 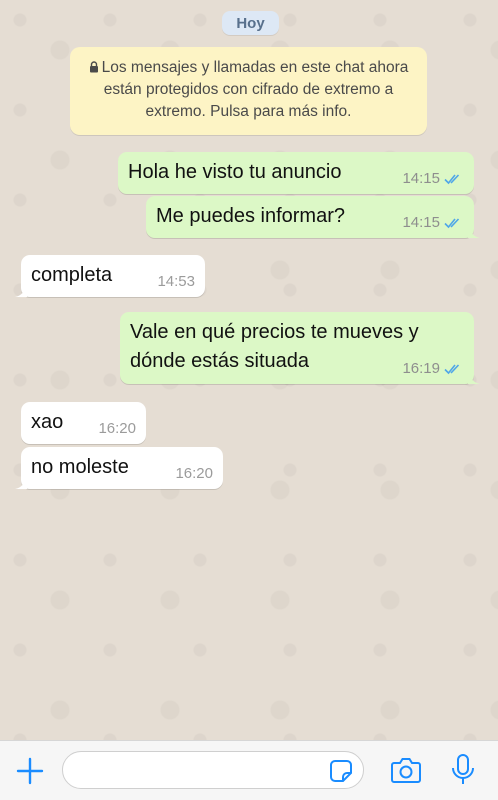 What do you see at coordinates (274, 332) in the screenshot?
I see `message-text-line: Vale en qué precios te mueves y` at bounding box center [274, 332].